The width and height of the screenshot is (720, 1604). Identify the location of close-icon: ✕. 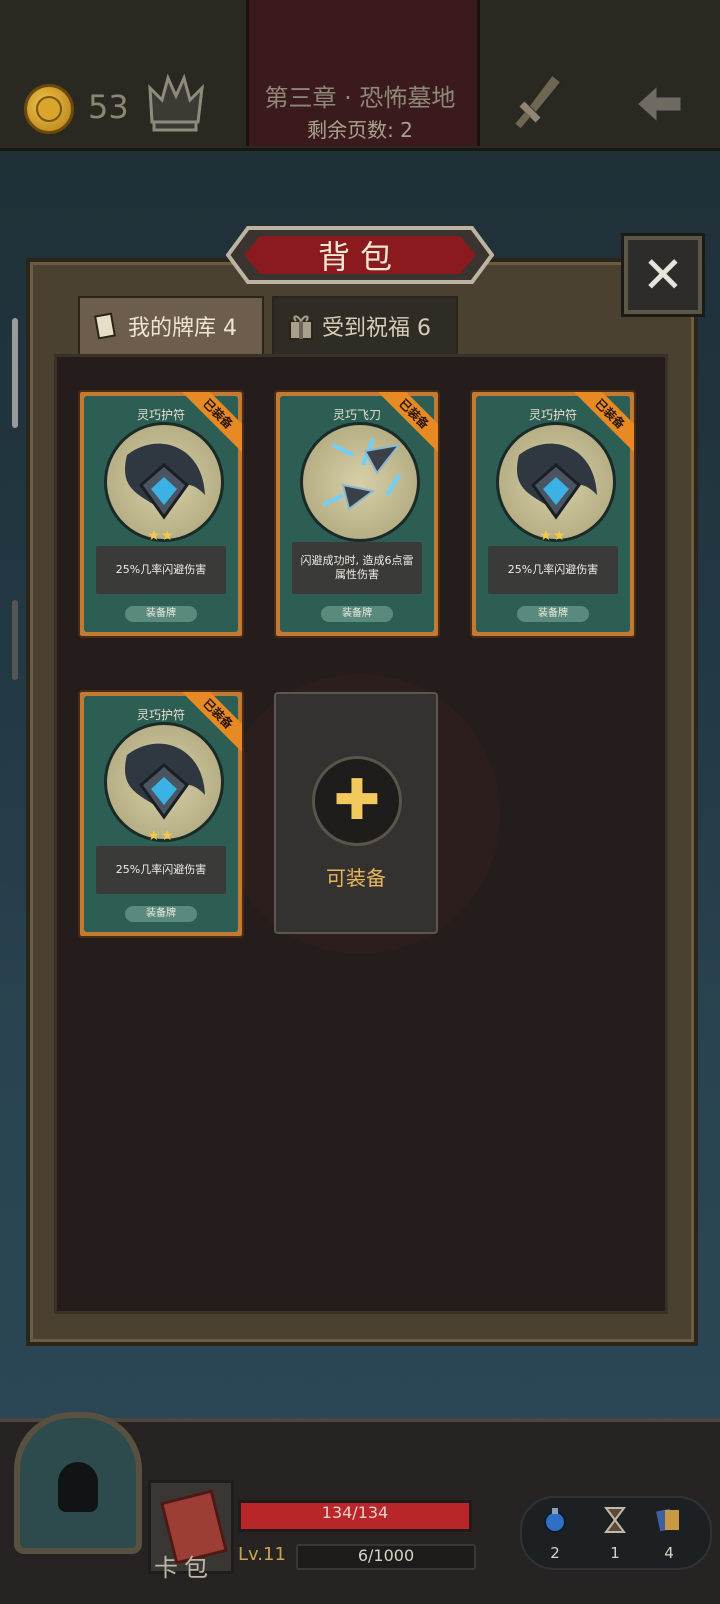
(663, 275).